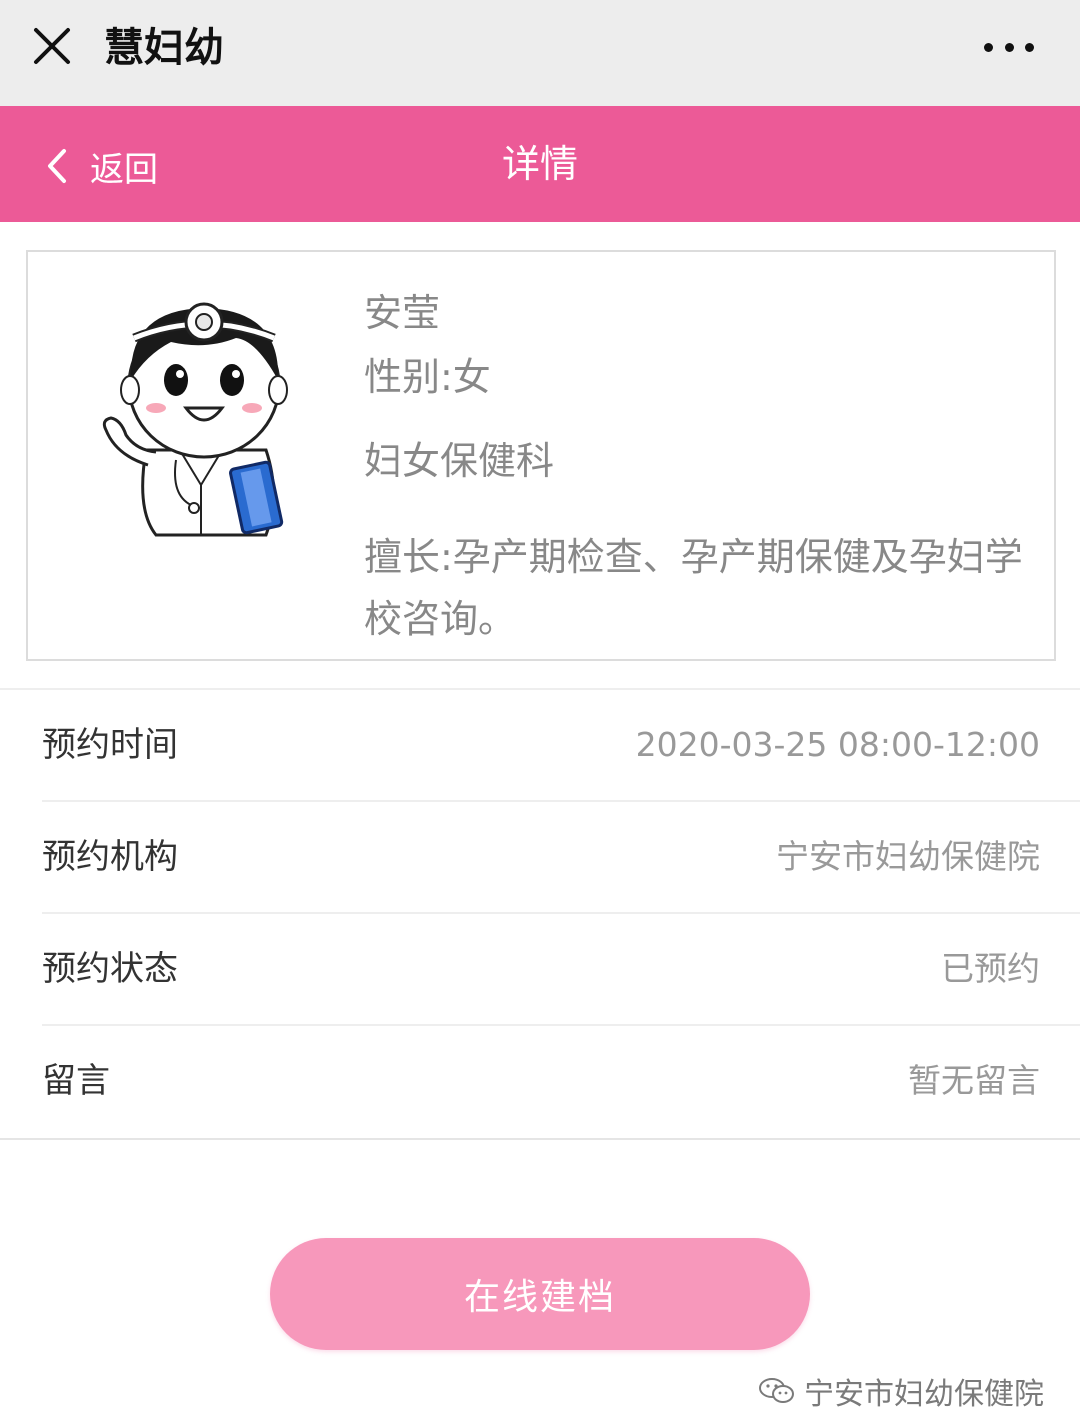 This screenshot has height=1409, width=1080. Describe the element at coordinates (540, 1294) in the screenshot. I see `online-archive-button: 在线建档` at that location.